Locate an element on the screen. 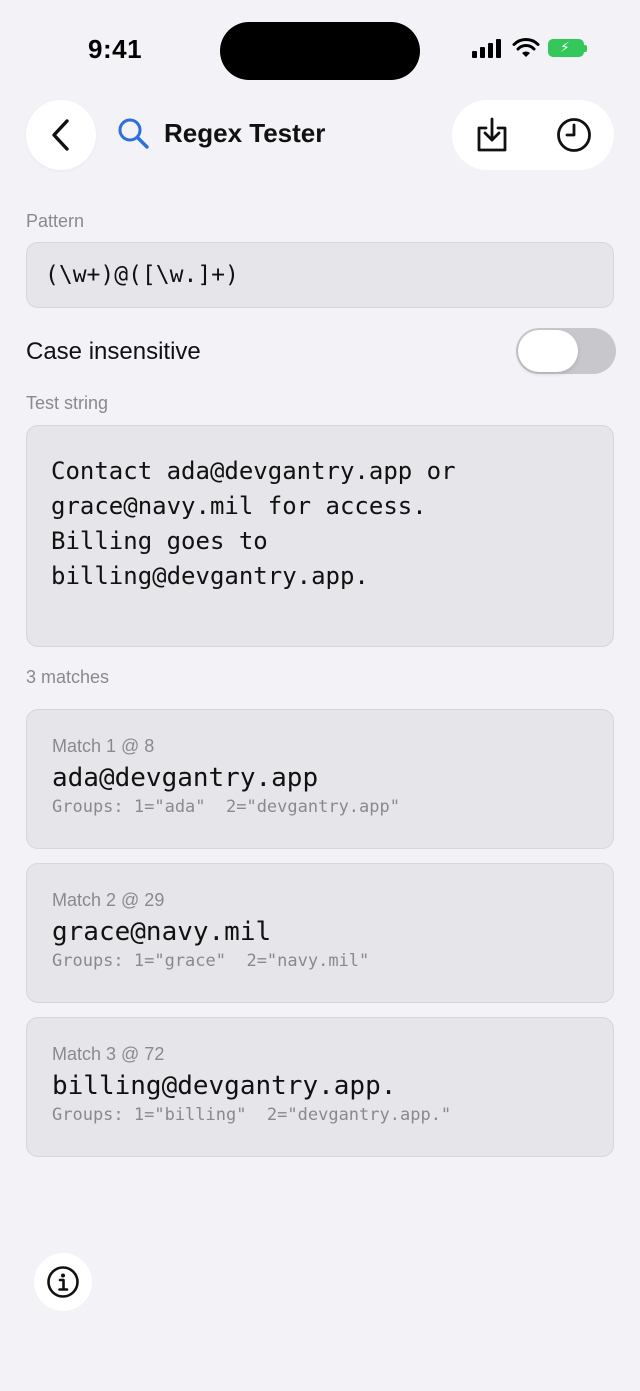  status-icons: ⚡ is located at coordinates (529, 48).